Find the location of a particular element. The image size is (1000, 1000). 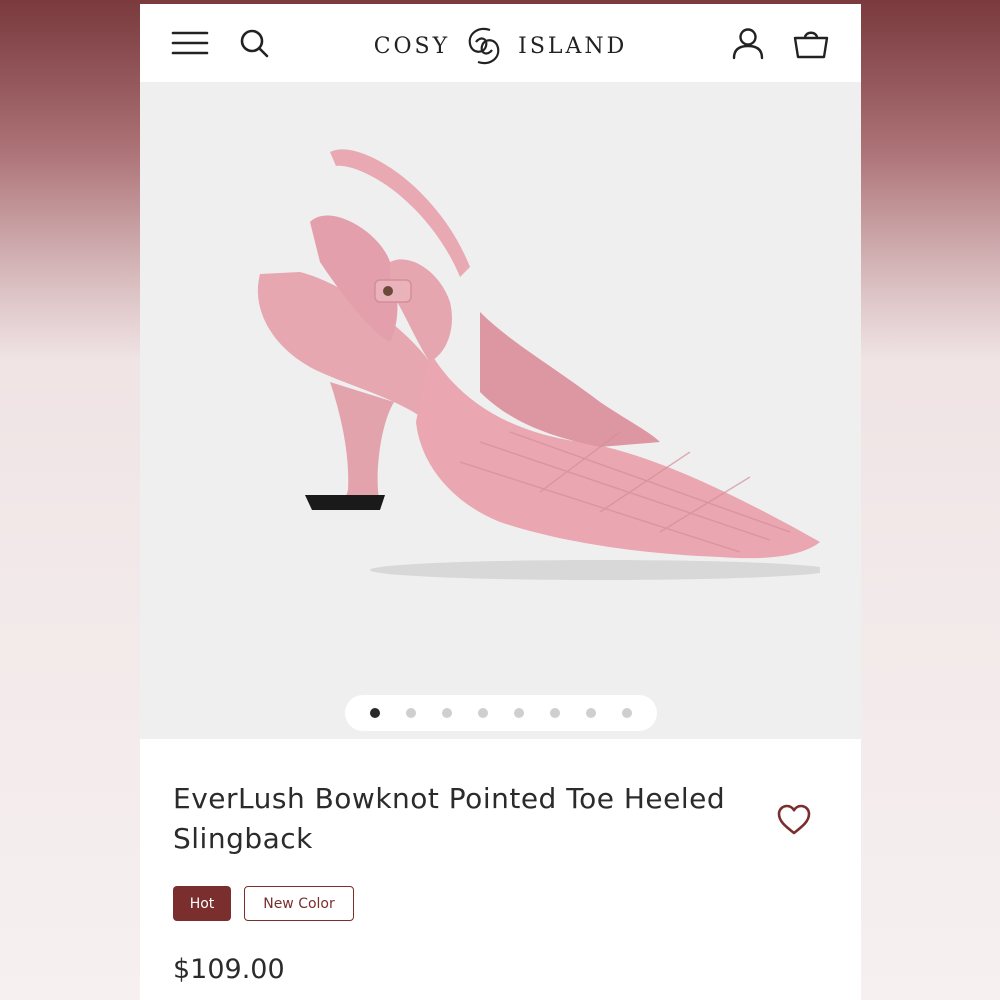

site-header: COSY ISLAND is located at coordinates (500, 43).